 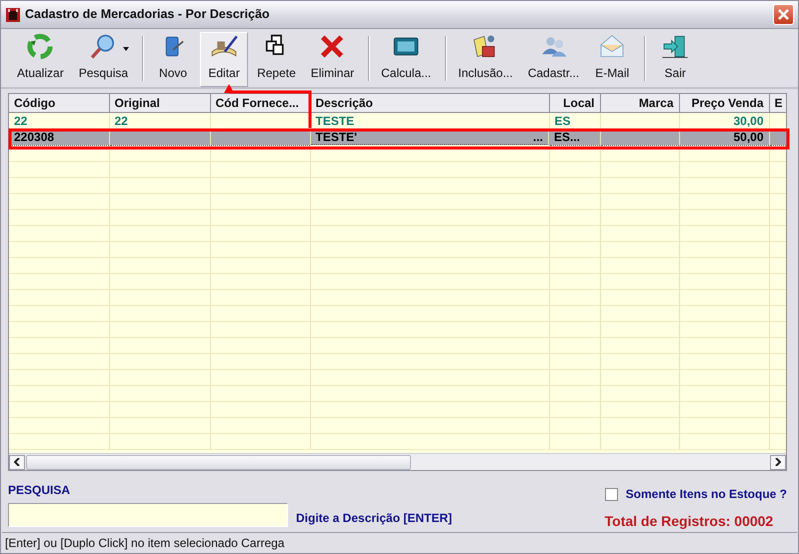 I want to click on column-header: Preço Venda, so click(x=724, y=103).